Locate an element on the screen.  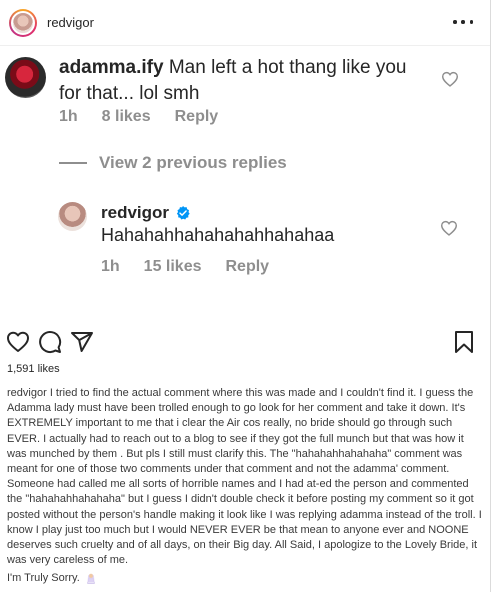
reply-header: redvigor is located at coordinates (146, 213).